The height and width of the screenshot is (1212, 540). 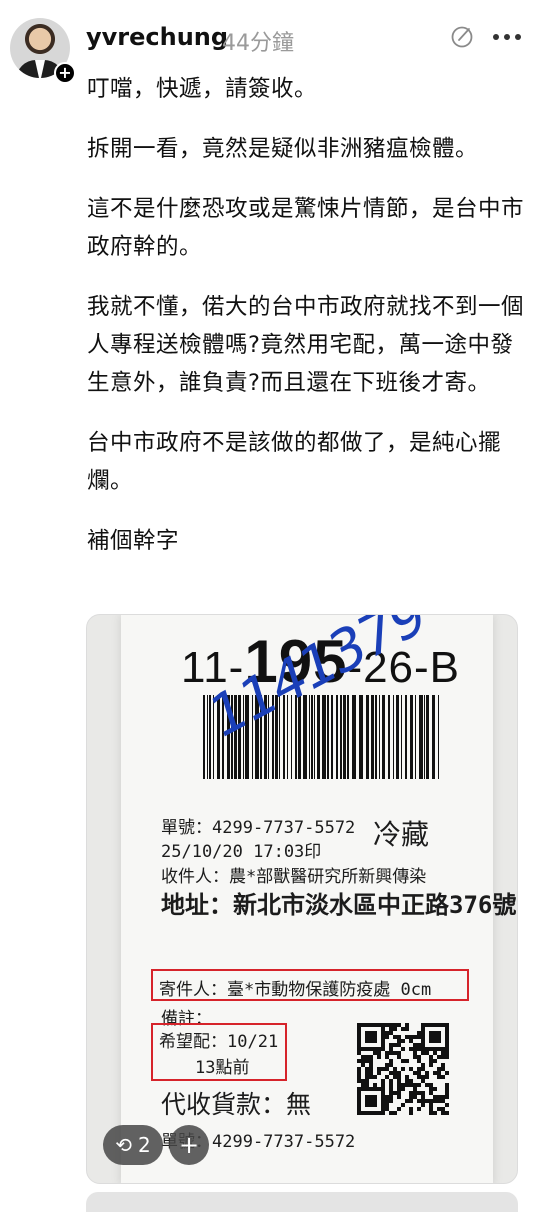 What do you see at coordinates (283, 149) in the screenshot?
I see `post-paragraph: 拆開一看，竟然是疑似非洲豬瘟檢體。` at bounding box center [283, 149].